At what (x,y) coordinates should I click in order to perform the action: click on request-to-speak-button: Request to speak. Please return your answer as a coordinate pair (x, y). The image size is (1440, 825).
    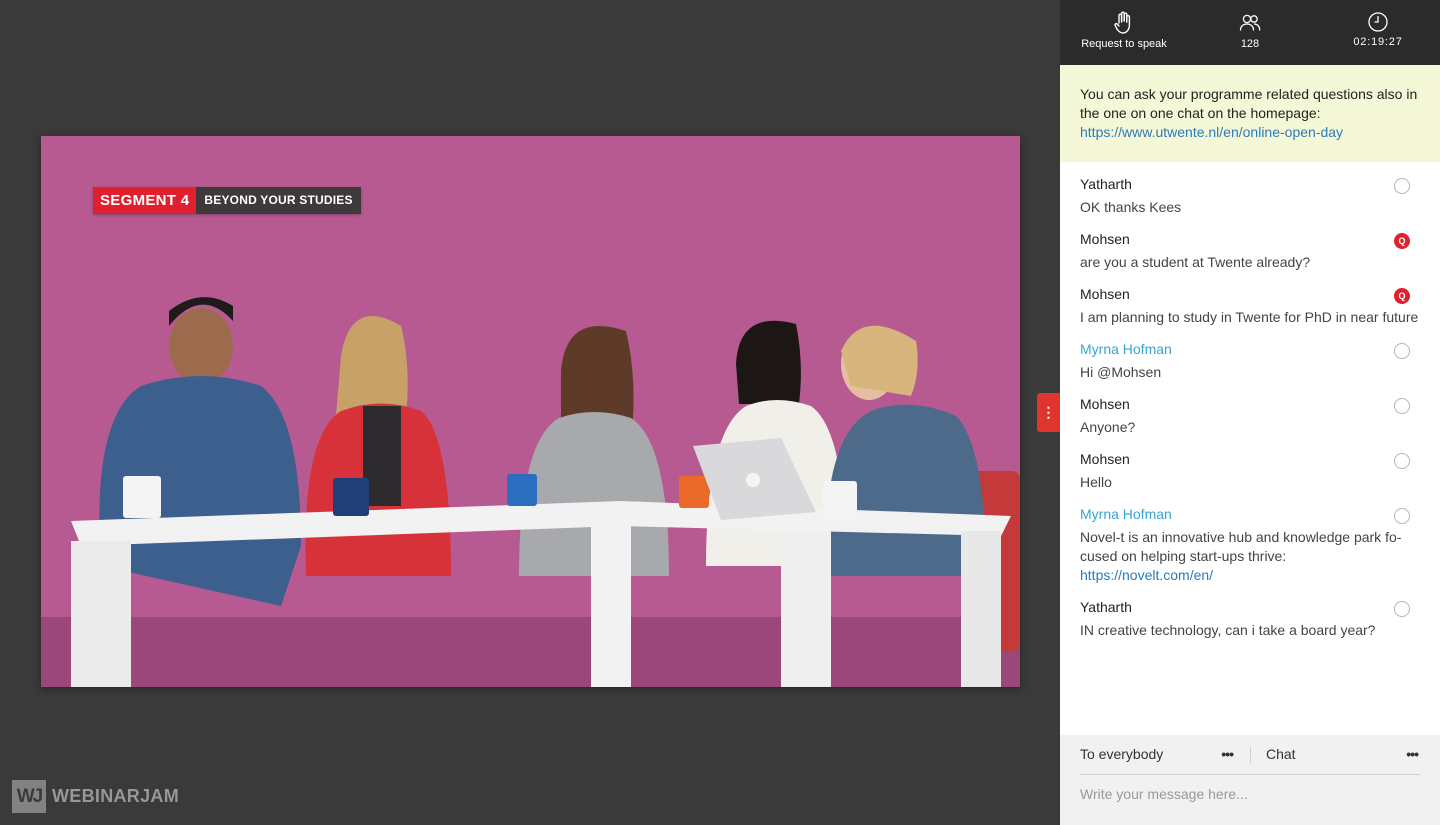
    Looking at the image, I should click on (1124, 32).